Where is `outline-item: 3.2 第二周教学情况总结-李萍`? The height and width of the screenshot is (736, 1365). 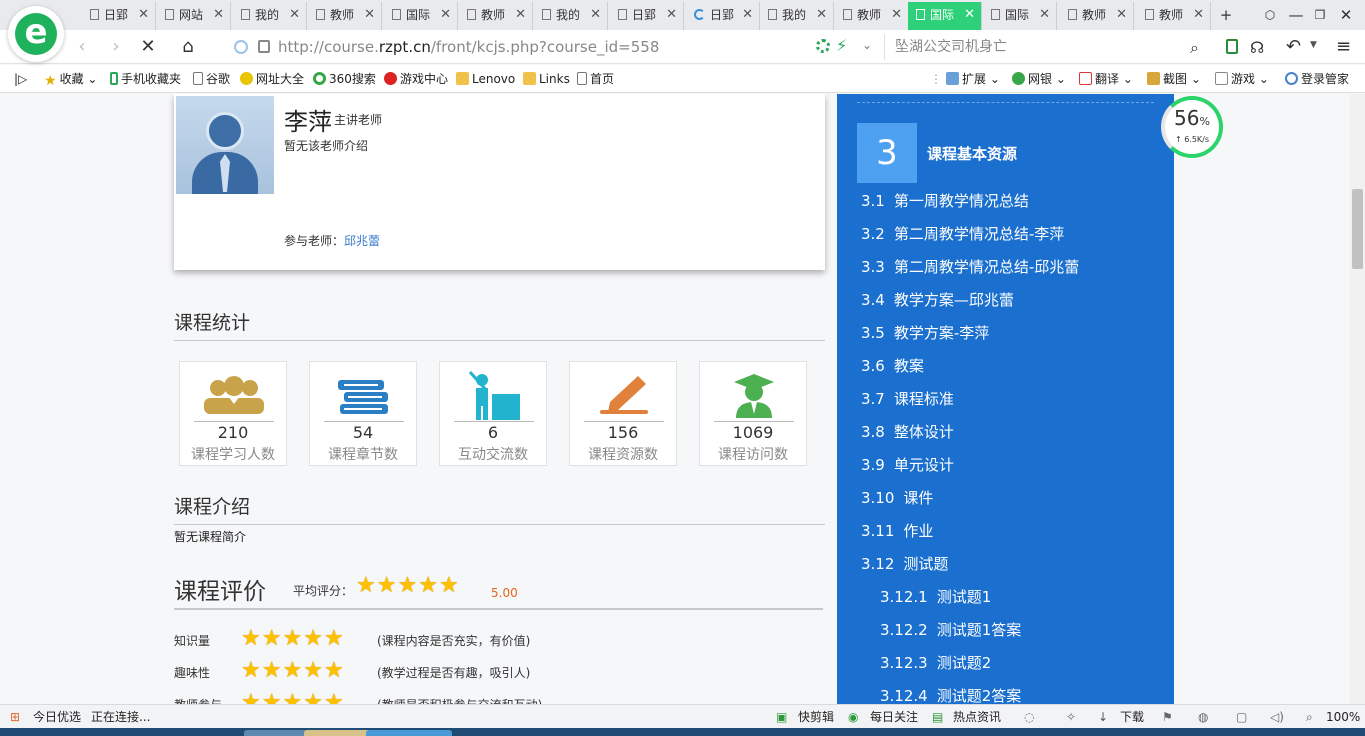 outline-item: 3.2 第二周教学情况总结-李萍 is located at coordinates (962, 233).